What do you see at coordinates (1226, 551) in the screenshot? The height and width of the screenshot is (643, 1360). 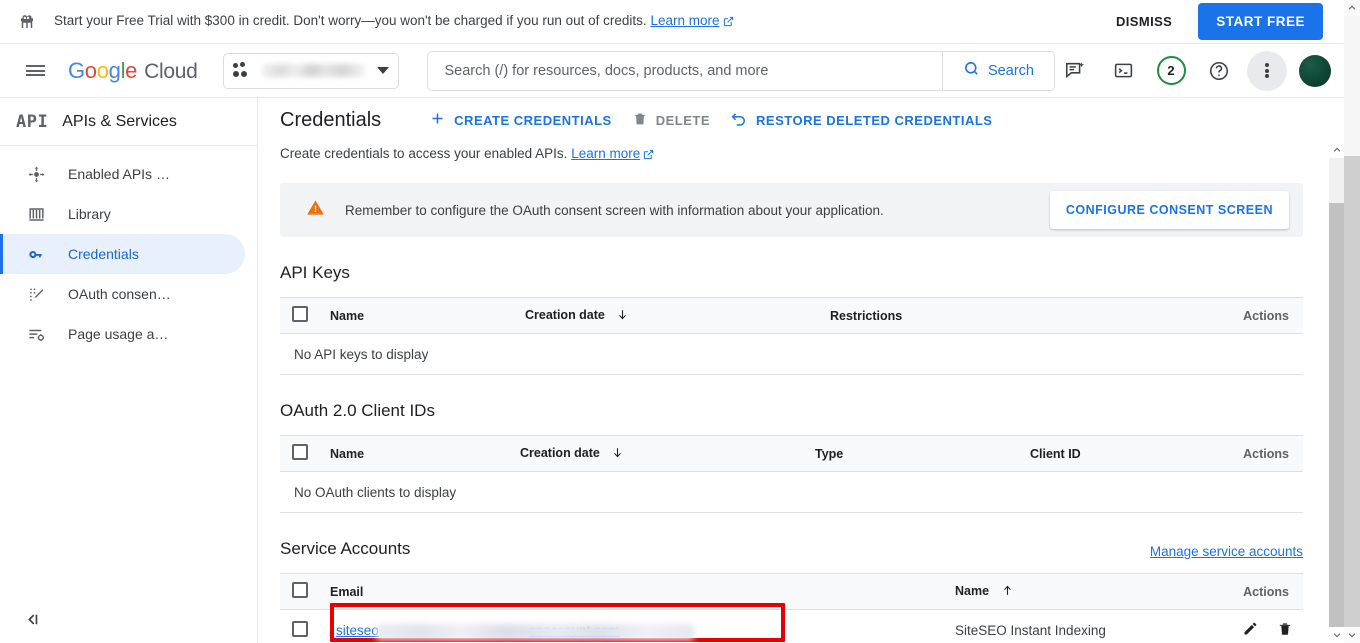 I see `manage-service-accounts-link: Manage service accounts` at bounding box center [1226, 551].